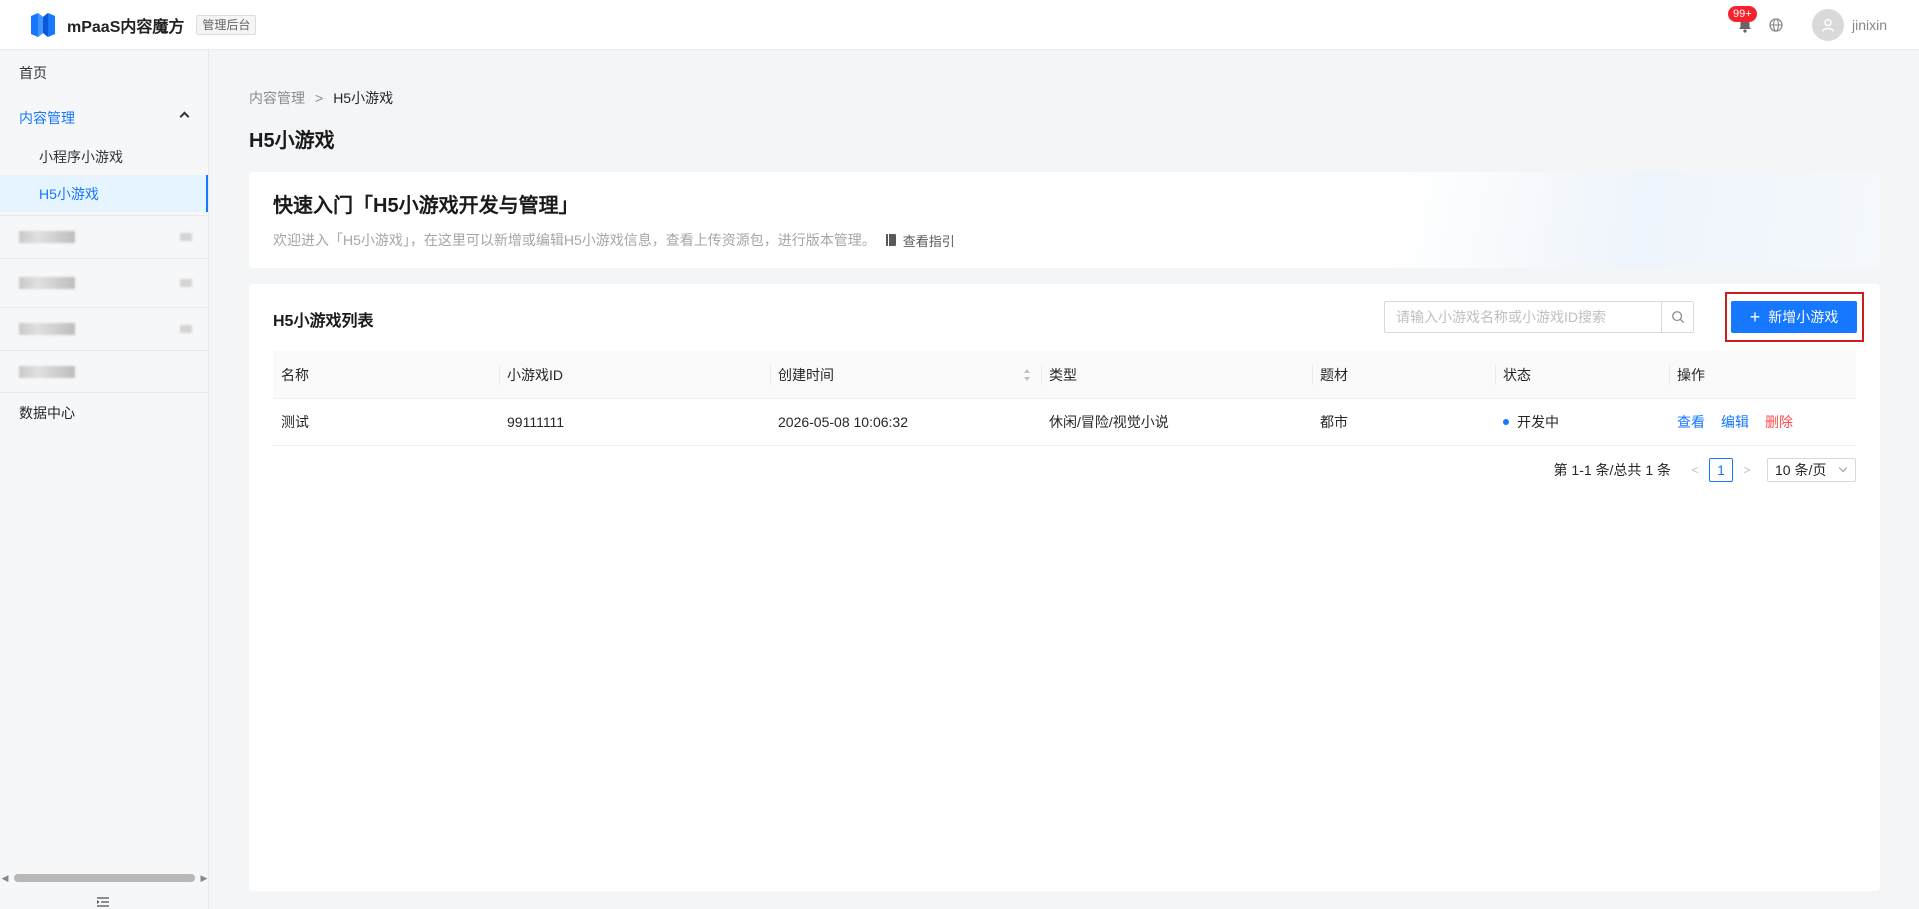  What do you see at coordinates (959, 25) in the screenshot?
I see `top-header: mPaaS内容魔方 管理后台 99+ jinixin` at bounding box center [959, 25].